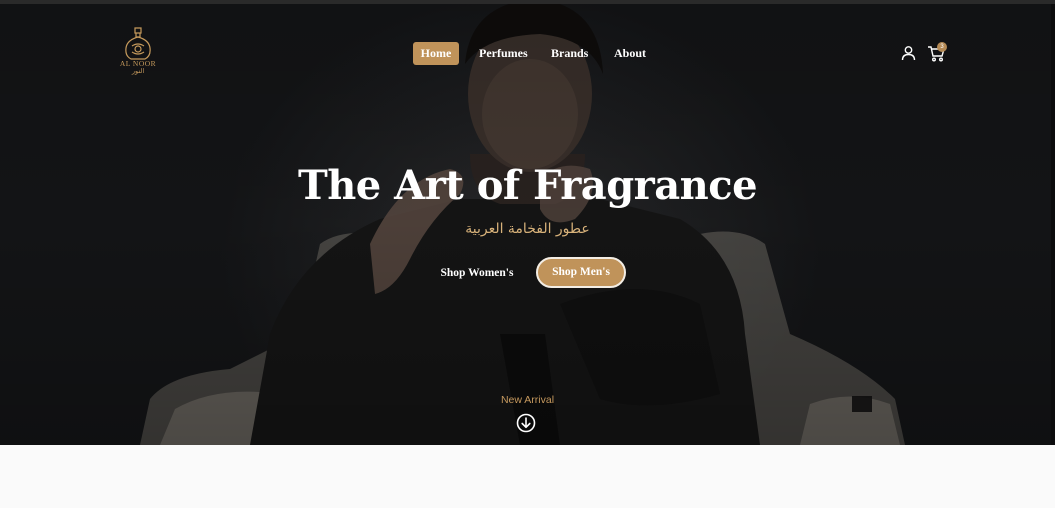  I want to click on nav-item-home: Home, so click(436, 53).